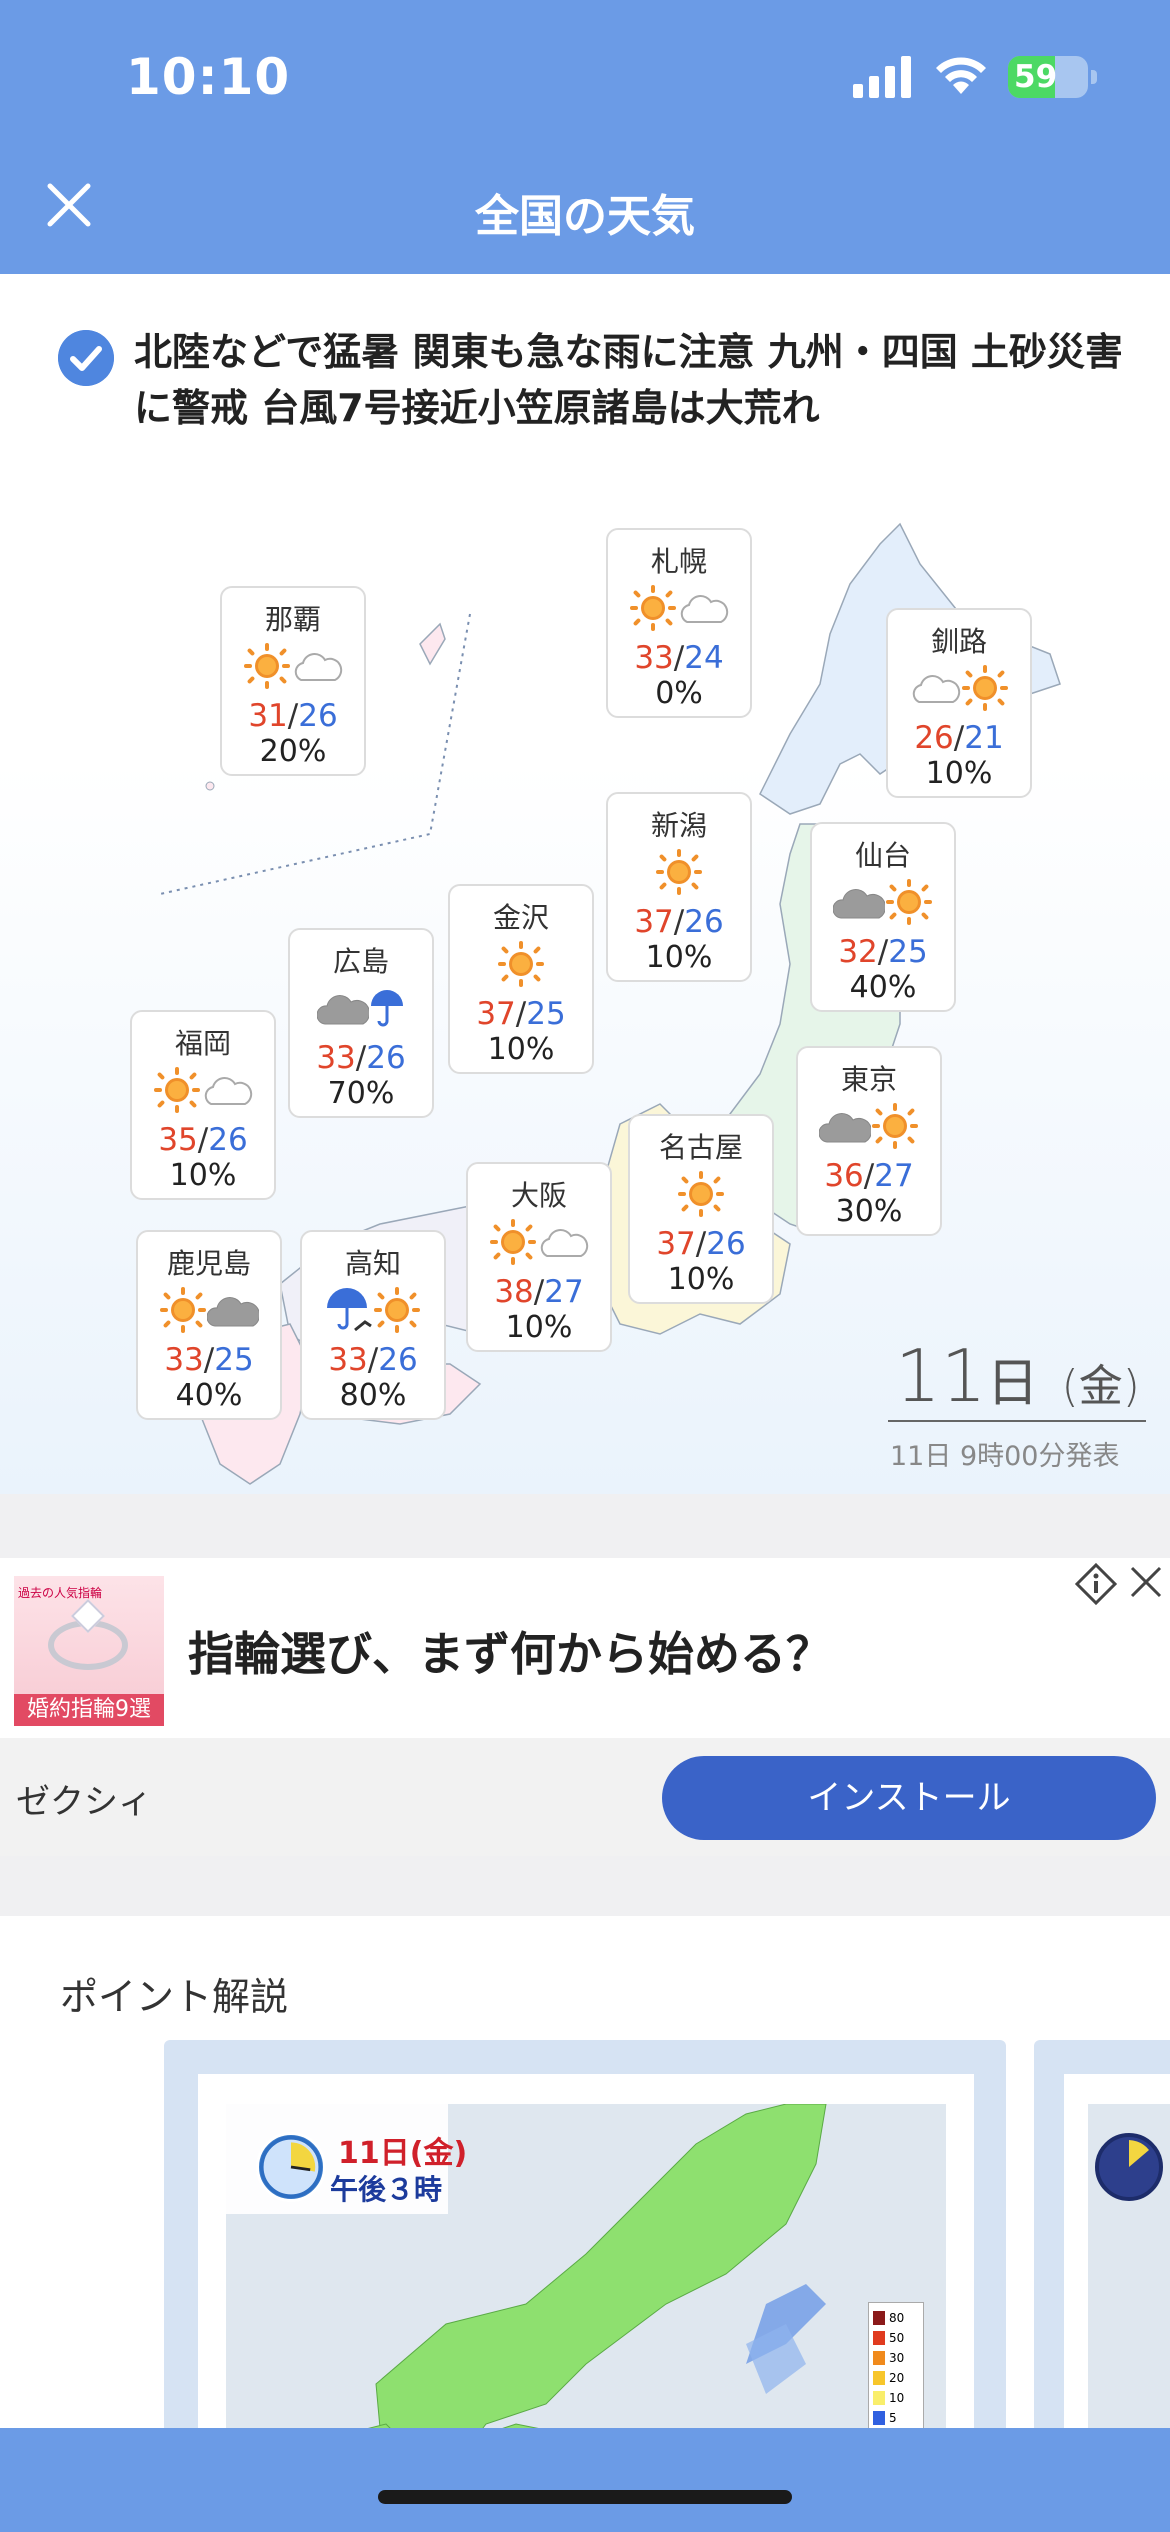  What do you see at coordinates (1017, 1421) in the screenshot?
I see `date-divider` at bounding box center [1017, 1421].